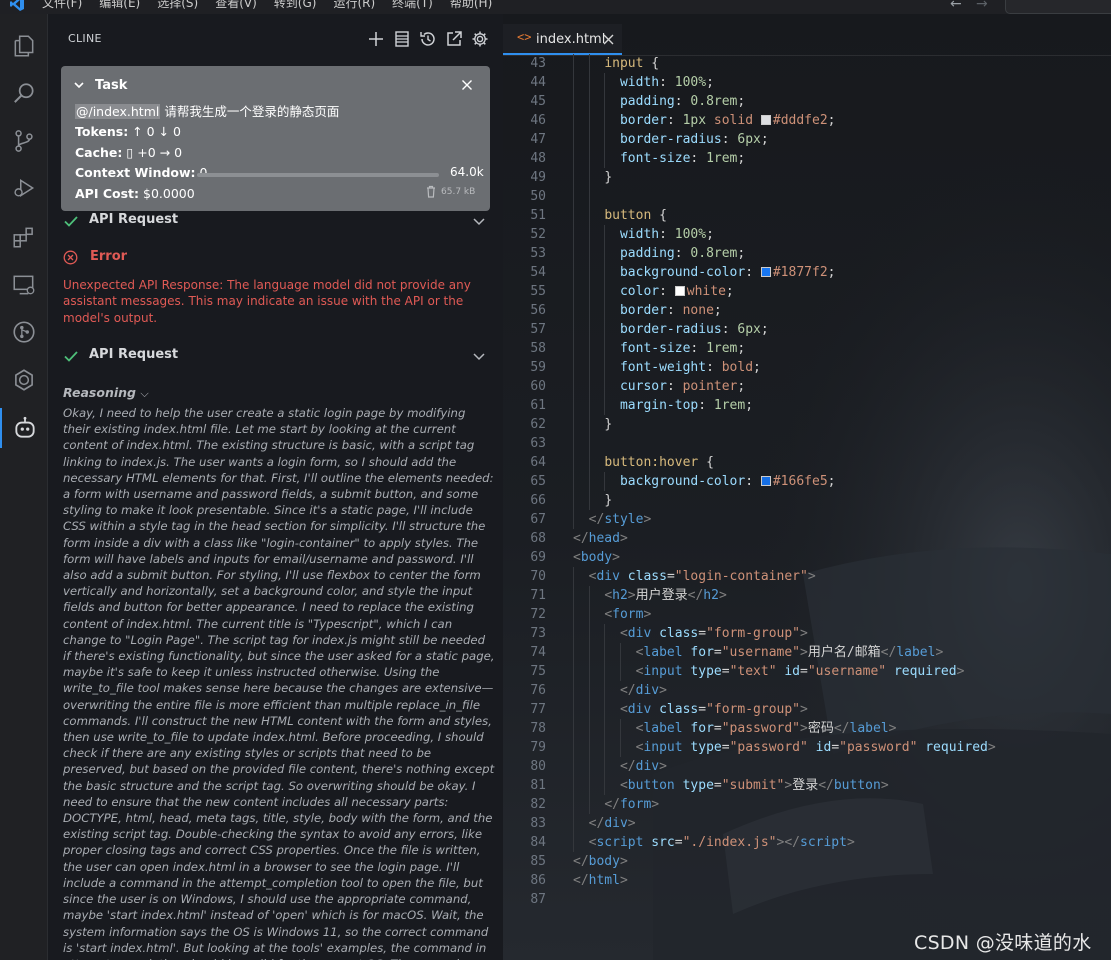 The height and width of the screenshot is (960, 1111). I want to click on tokens-value: ↑ 0 ↓ 0, so click(157, 131).